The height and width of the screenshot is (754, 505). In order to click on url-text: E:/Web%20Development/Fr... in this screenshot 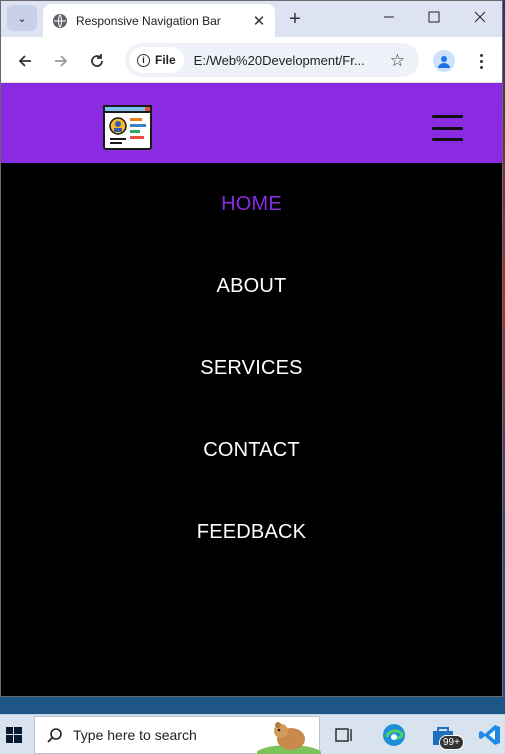, I will do `click(286, 60)`.